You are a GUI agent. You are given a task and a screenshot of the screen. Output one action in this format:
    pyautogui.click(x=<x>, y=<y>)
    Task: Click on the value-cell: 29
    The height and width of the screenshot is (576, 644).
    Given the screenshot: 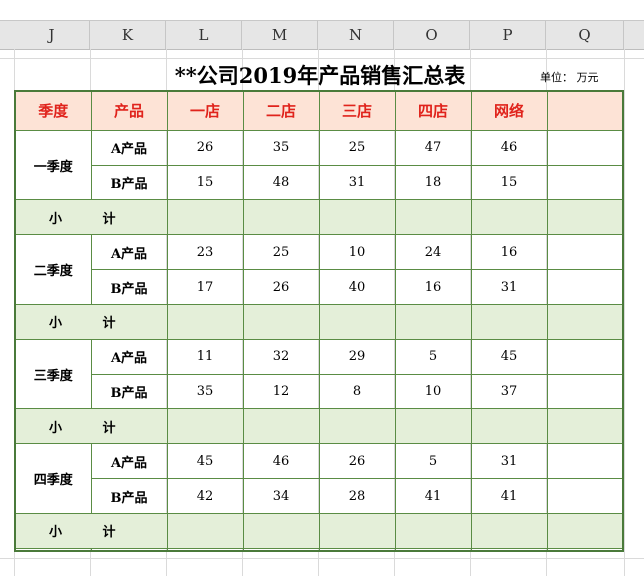 What is the action you would take?
    pyautogui.click(x=357, y=356)
    